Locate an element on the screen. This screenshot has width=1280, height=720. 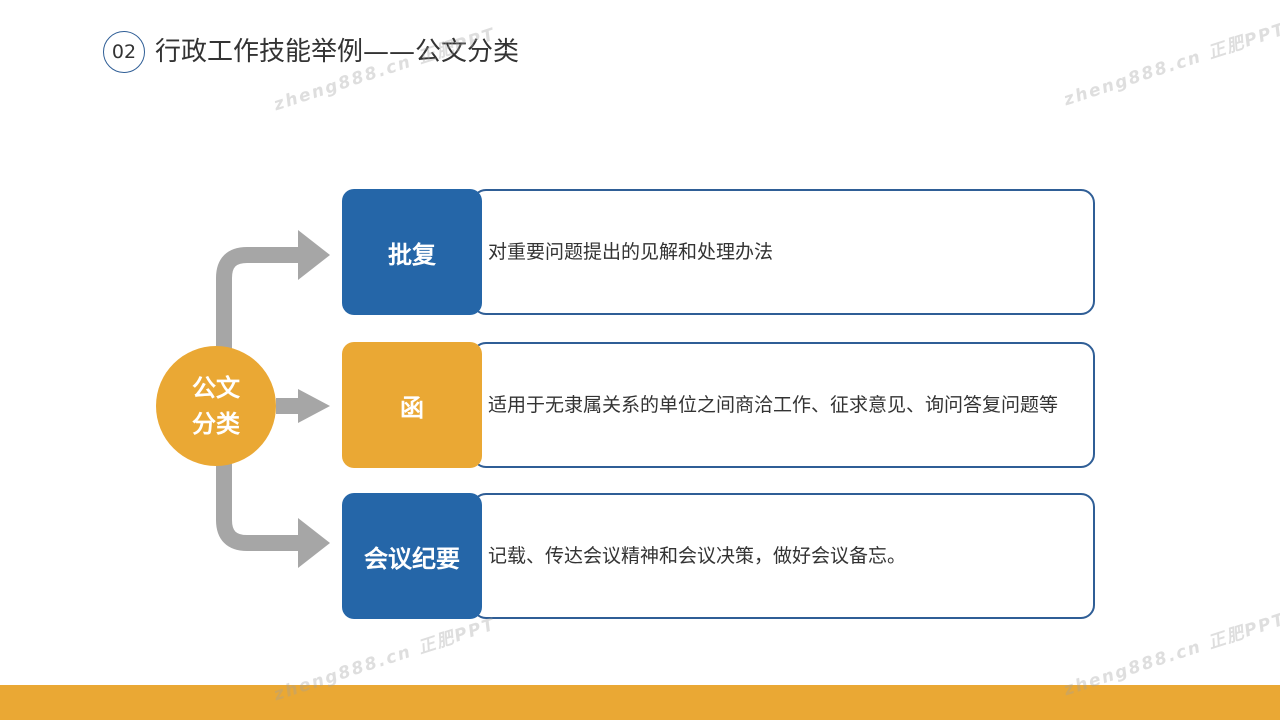
category-row-2: 适用于无隶属关系的单位之间商洽工作、征求意见、询问答复问题等 函 is located at coordinates (718, 405).